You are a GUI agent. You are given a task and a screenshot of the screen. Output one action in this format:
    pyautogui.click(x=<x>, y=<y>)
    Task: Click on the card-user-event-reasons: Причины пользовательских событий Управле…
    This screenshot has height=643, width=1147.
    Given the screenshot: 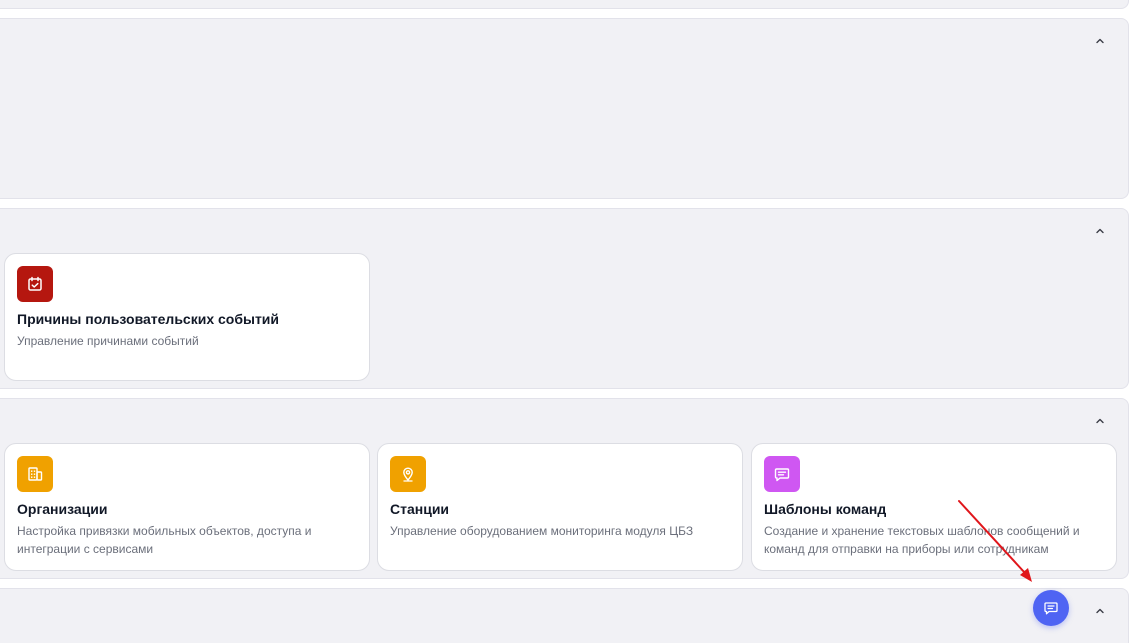 What is the action you would take?
    pyautogui.click(x=187, y=317)
    